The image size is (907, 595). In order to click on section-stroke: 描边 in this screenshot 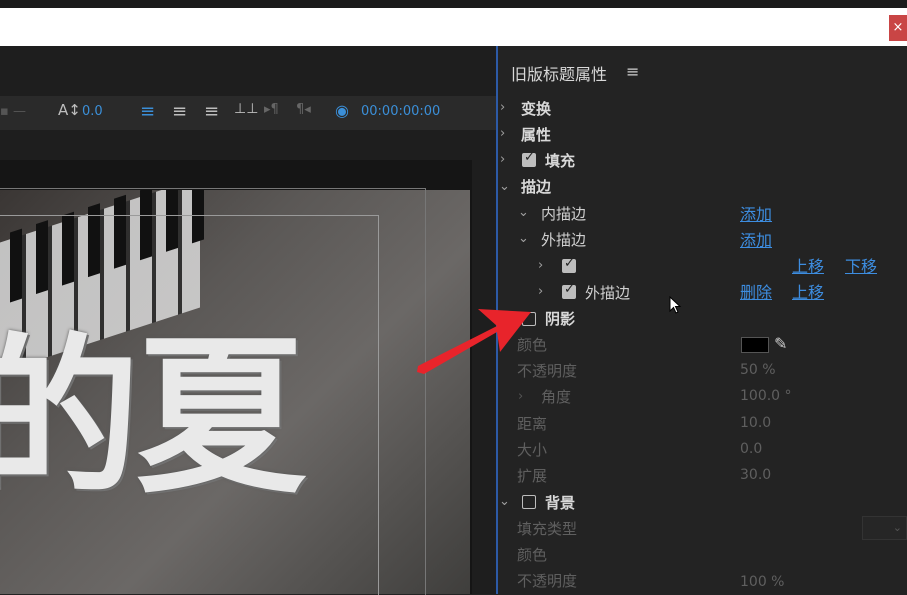, I will do `click(536, 186)`.